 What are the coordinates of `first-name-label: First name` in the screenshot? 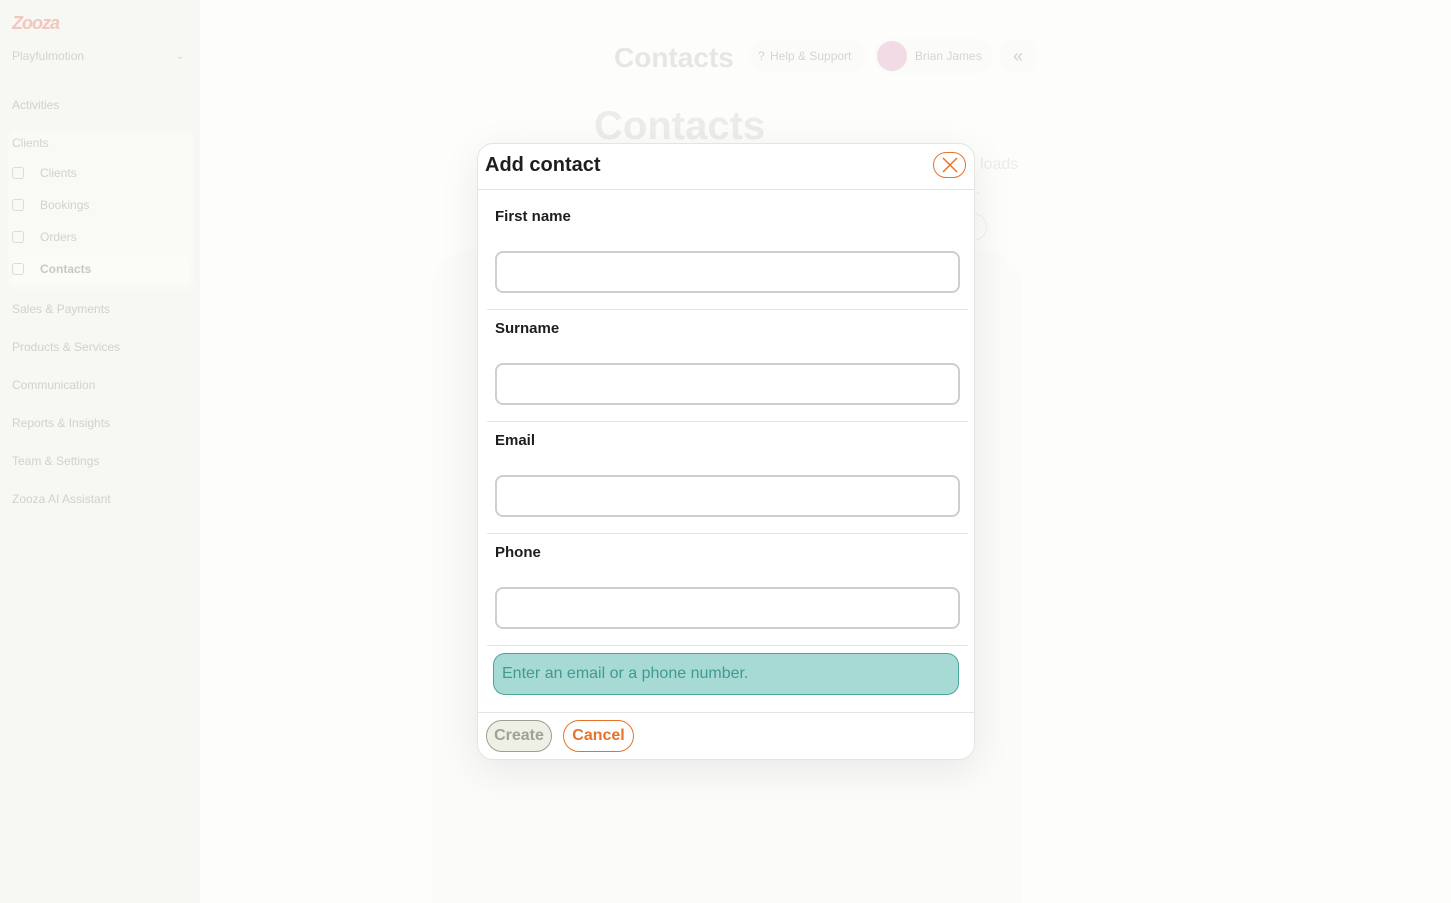 It's located at (533, 216).